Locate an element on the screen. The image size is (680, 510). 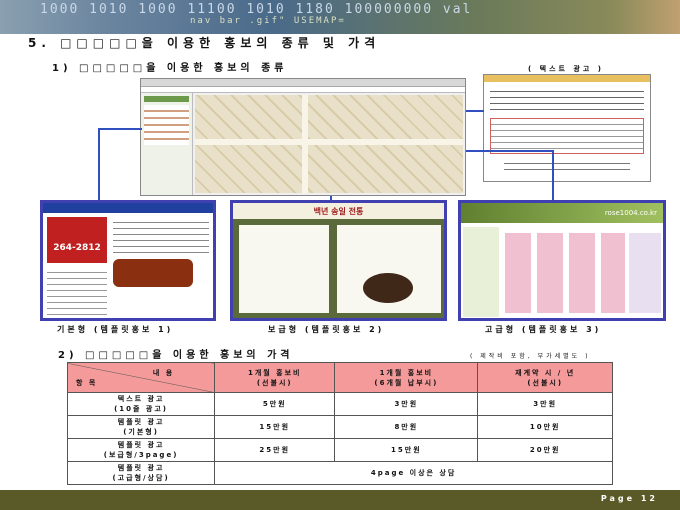
item-line: (10줄 광고) is located at coordinates (141, 409).